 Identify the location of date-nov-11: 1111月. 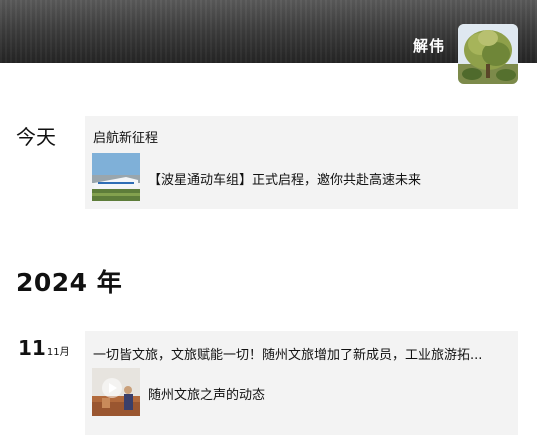
(44, 348).